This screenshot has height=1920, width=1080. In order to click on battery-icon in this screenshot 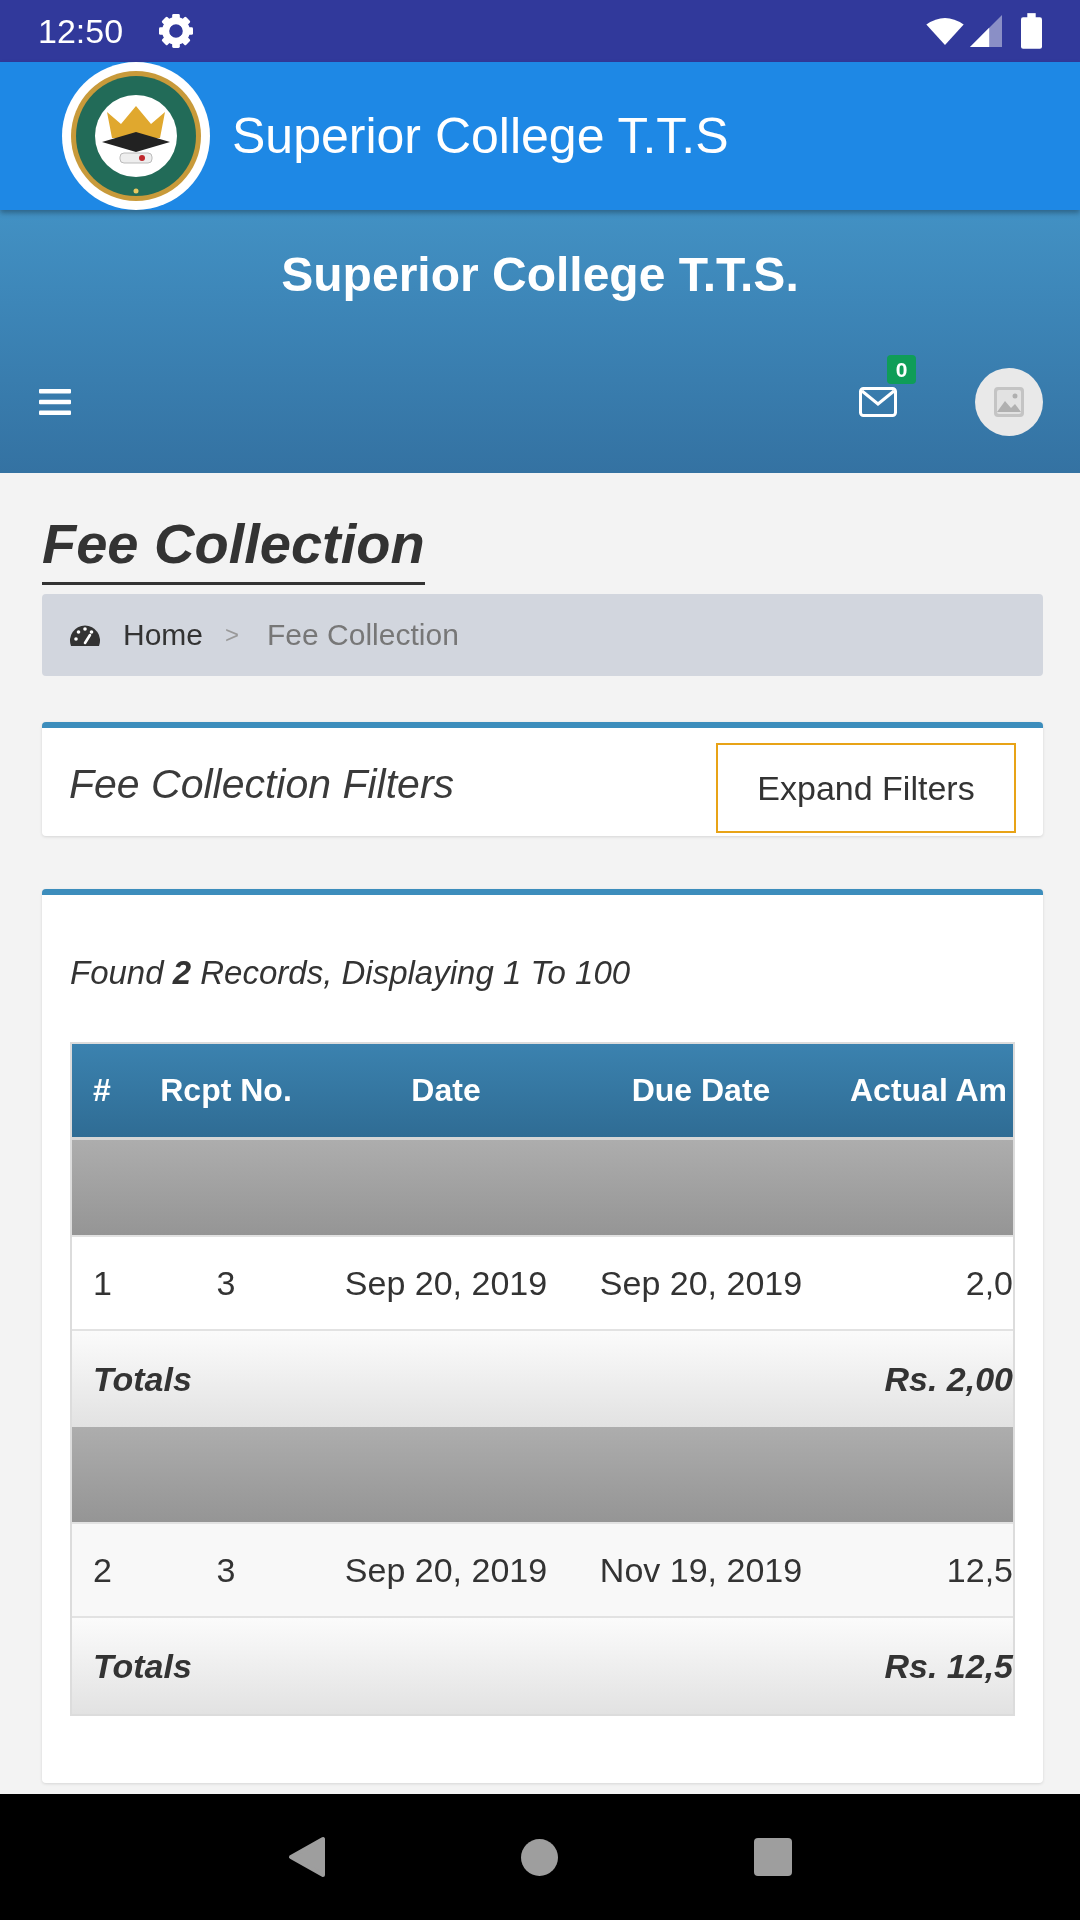, I will do `click(1031, 31)`.